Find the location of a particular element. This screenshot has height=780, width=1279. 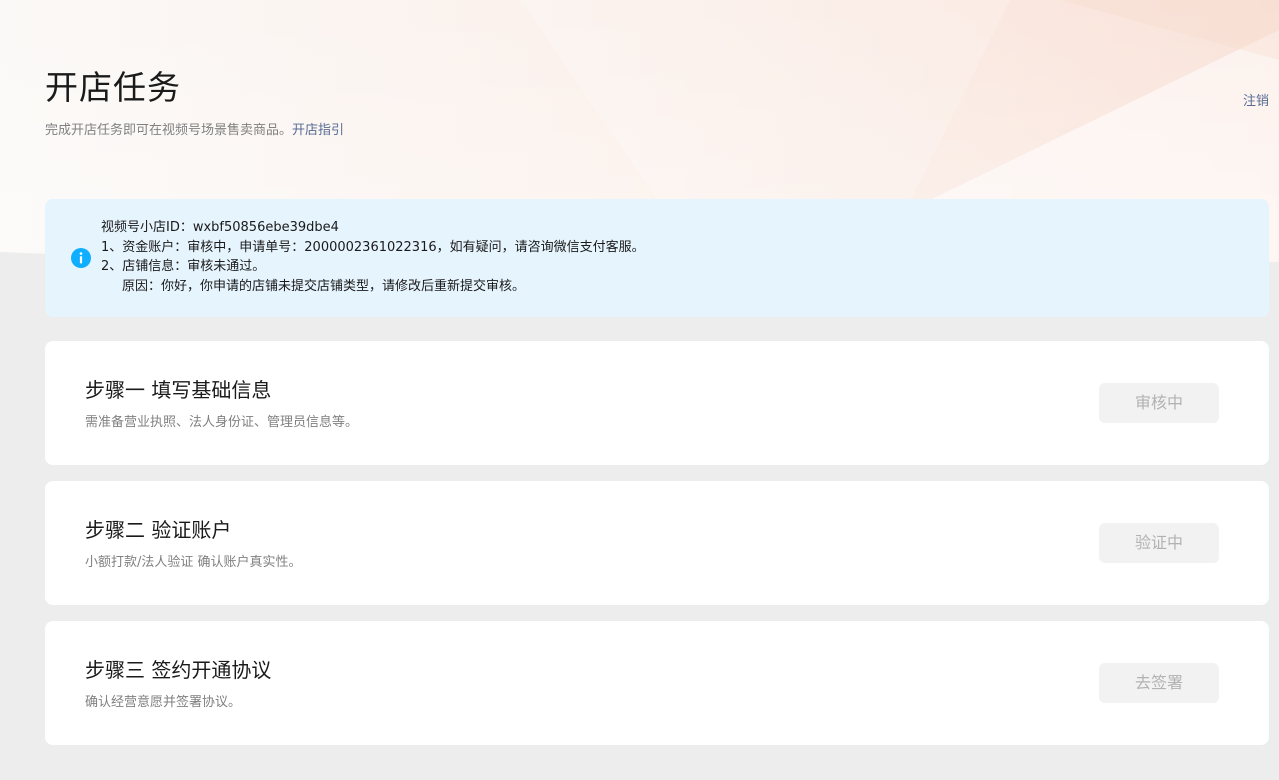

step-title: 步骤二 验证账户 is located at coordinates (158, 530).